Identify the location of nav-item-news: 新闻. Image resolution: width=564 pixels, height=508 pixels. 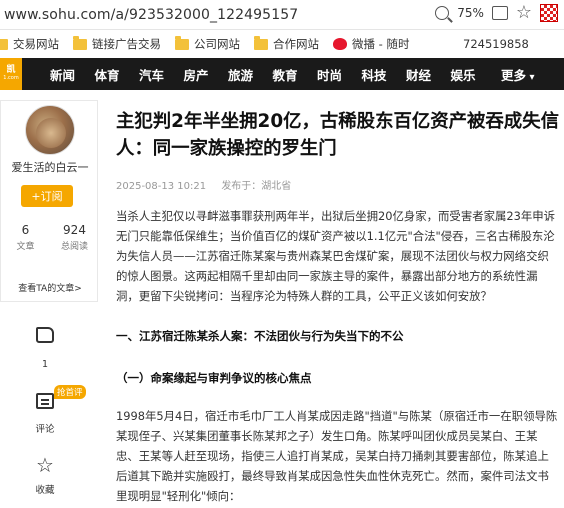
(72, 74).